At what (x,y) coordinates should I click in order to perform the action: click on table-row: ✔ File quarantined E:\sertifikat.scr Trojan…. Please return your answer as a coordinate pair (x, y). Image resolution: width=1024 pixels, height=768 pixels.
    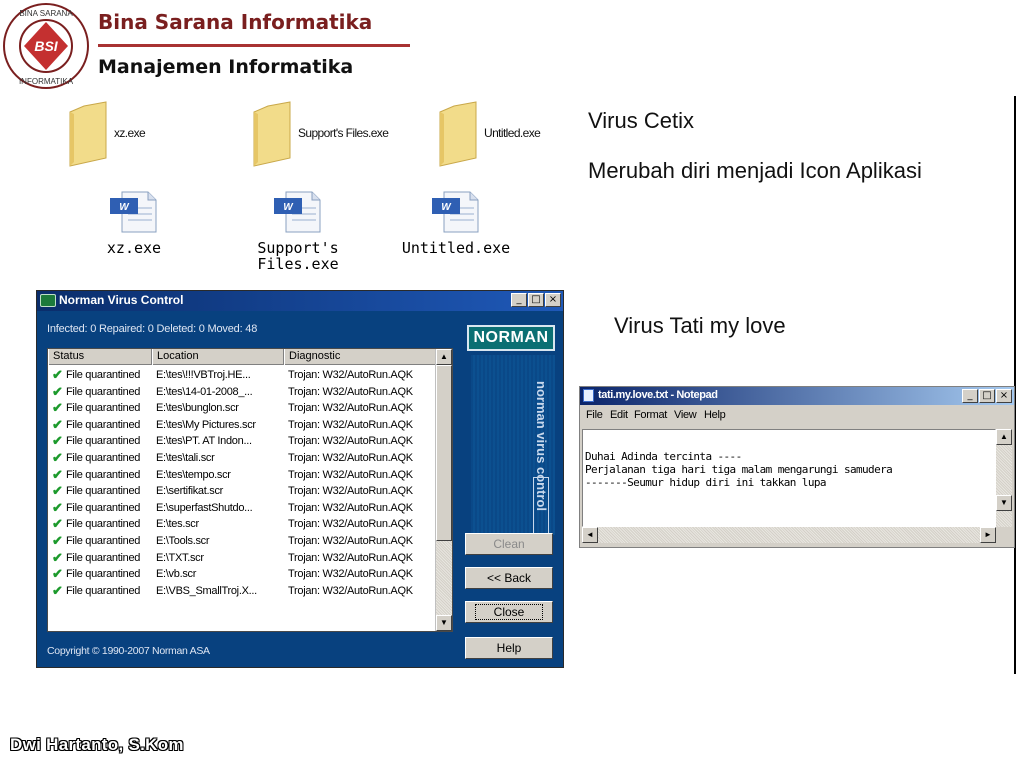
    Looking at the image, I should click on (242, 491).